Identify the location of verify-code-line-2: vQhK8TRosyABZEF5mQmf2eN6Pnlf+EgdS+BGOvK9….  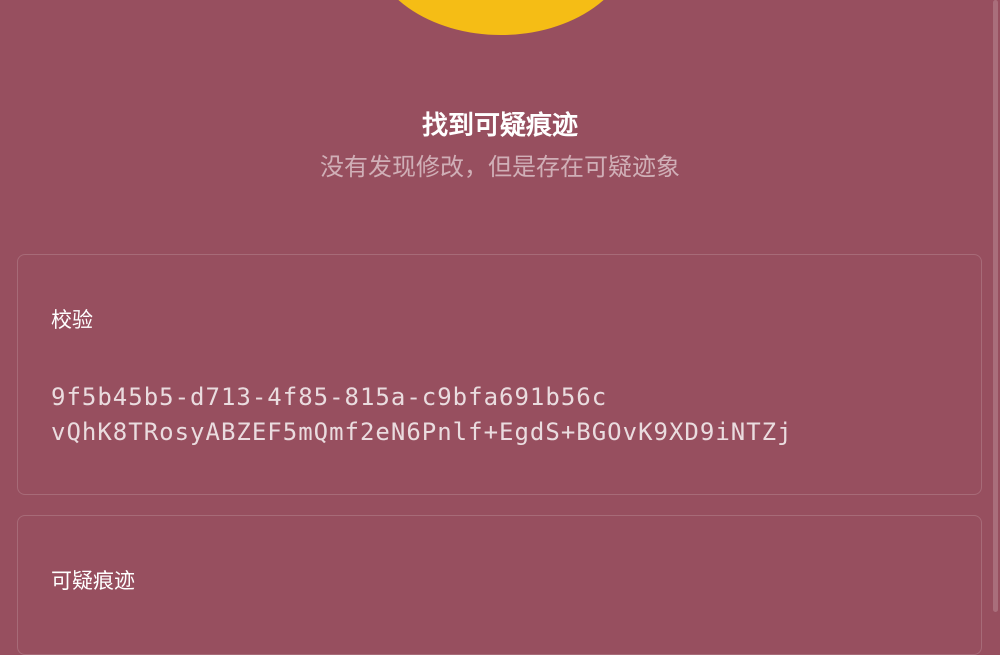
(422, 432).